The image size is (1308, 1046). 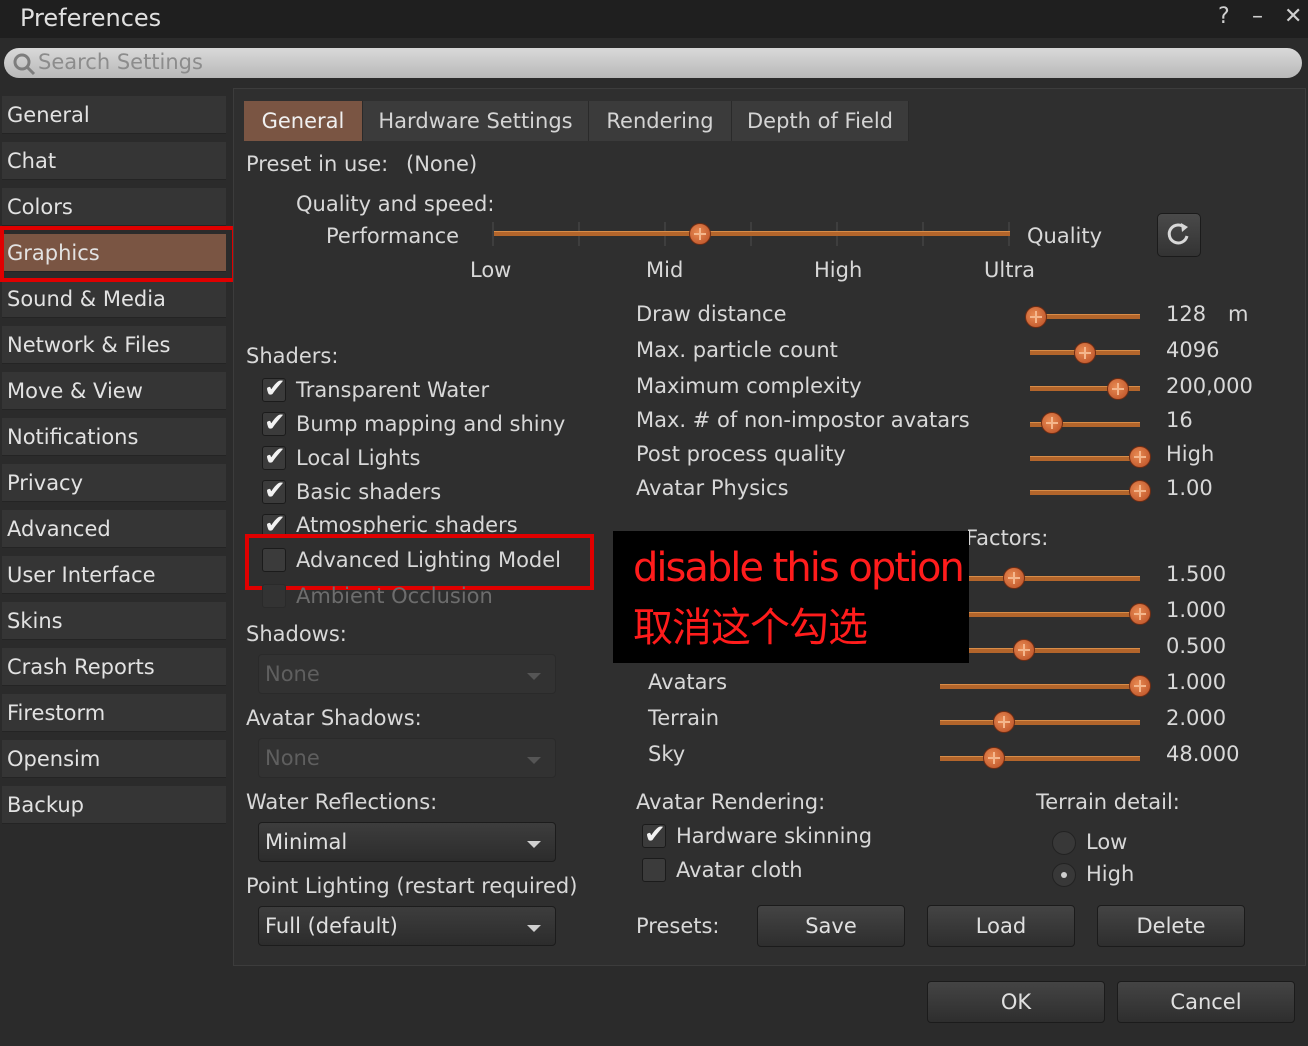 I want to click on non-impostor-label: Max. # of non-impostor avatars, so click(x=803, y=420).